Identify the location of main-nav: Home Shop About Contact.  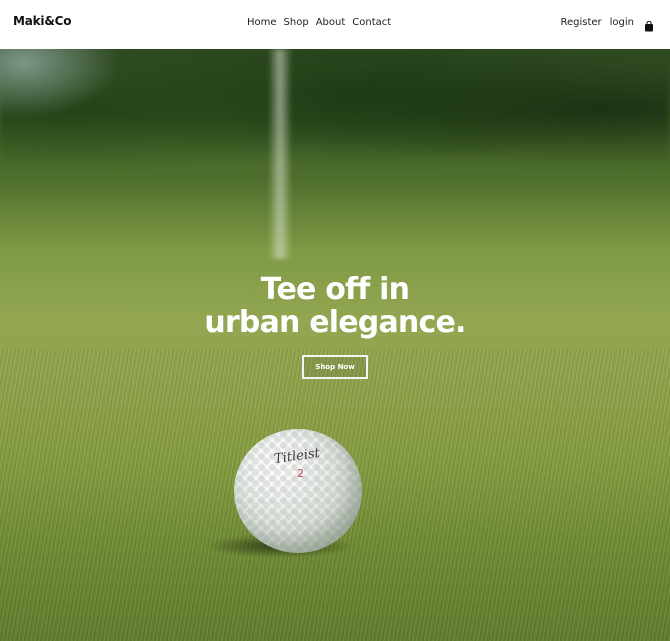
(319, 22).